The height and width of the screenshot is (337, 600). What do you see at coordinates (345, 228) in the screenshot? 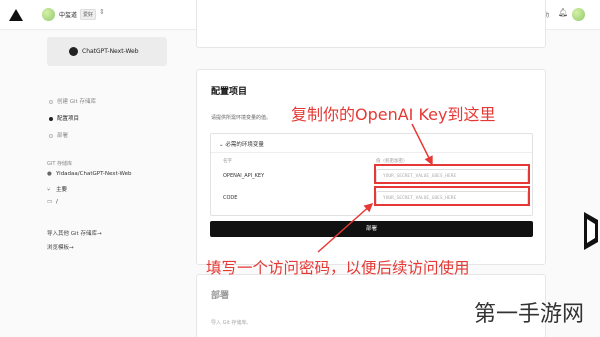
I see `arrow-to-code` at bounding box center [345, 228].